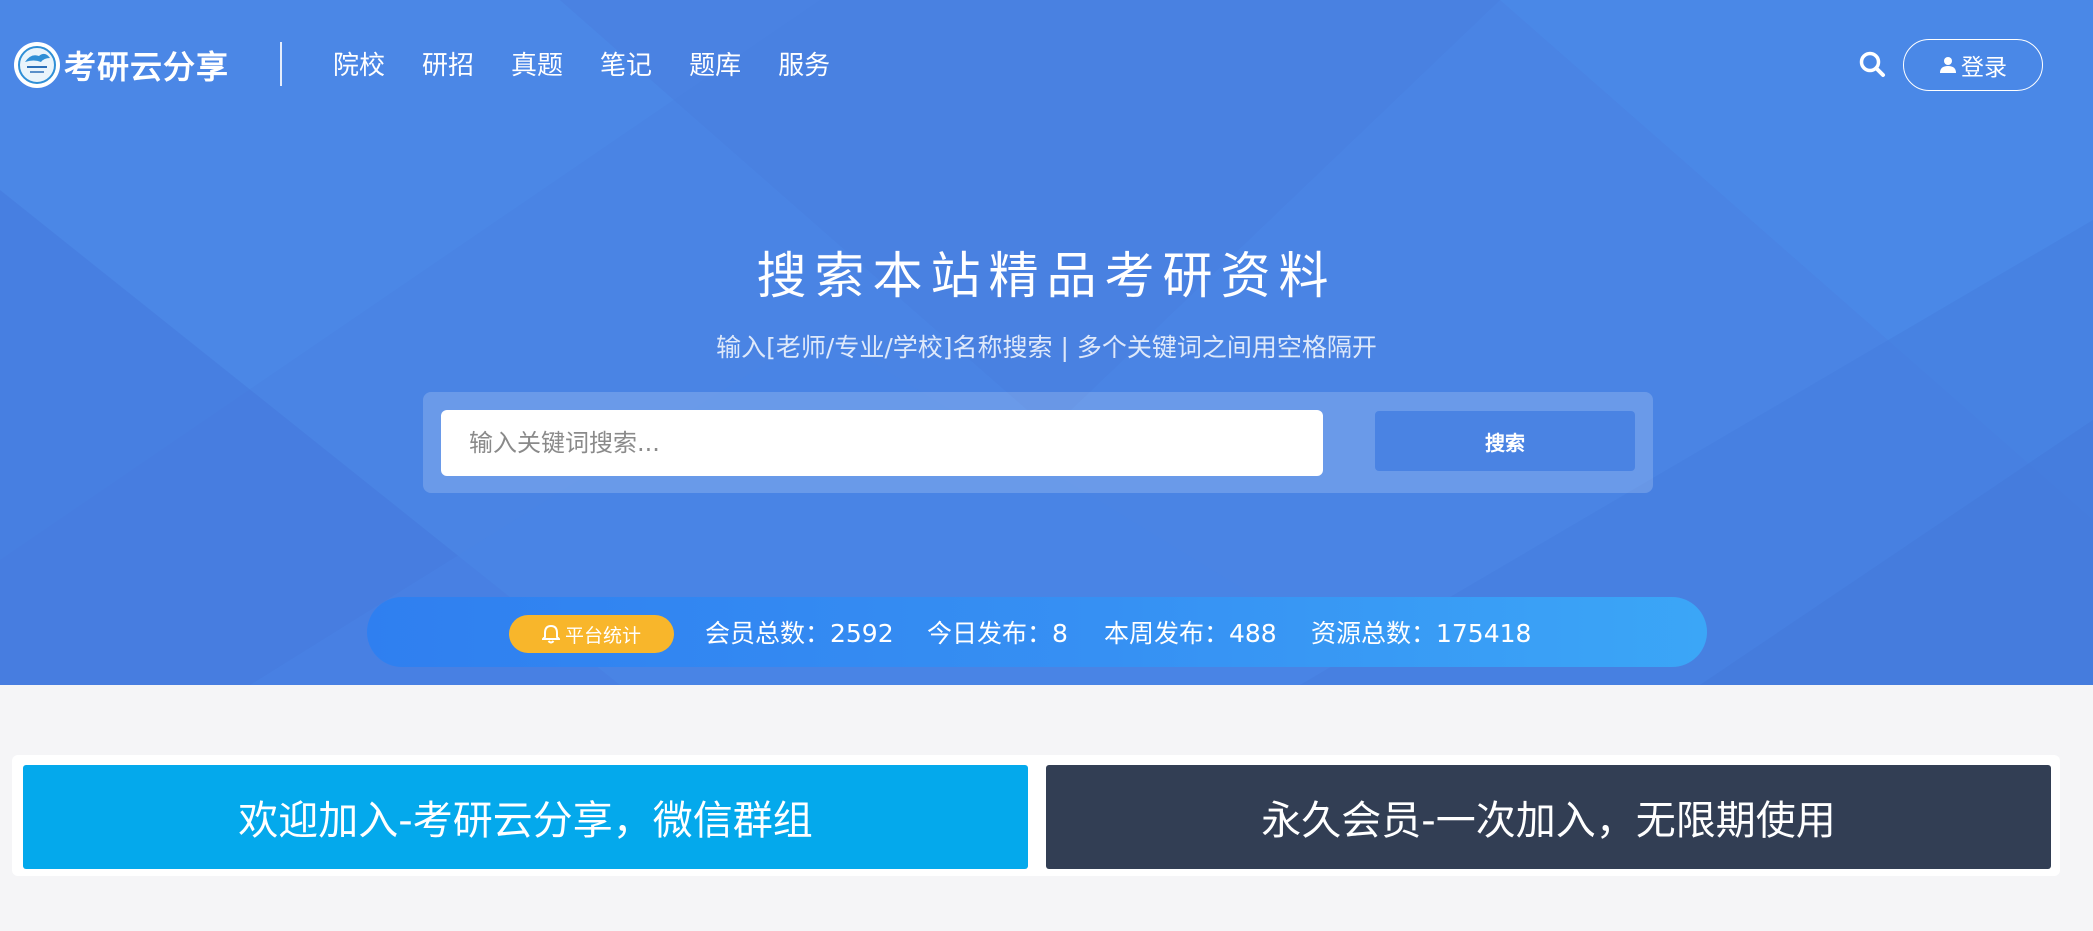 This screenshot has height=931, width=2093. What do you see at coordinates (997, 633) in the screenshot?
I see `stat-today: 今日发布：8` at bounding box center [997, 633].